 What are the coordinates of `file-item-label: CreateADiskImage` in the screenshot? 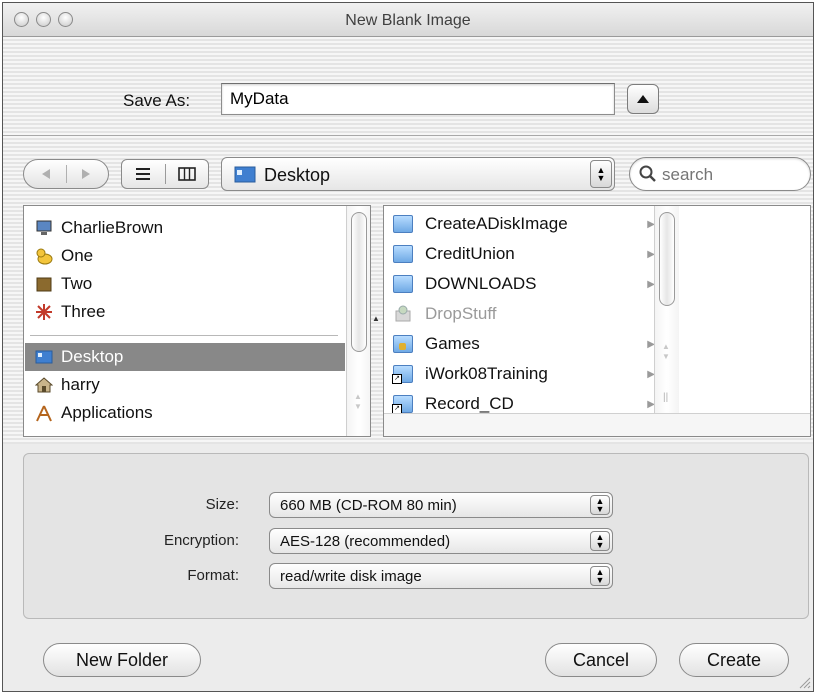 It's located at (496, 223).